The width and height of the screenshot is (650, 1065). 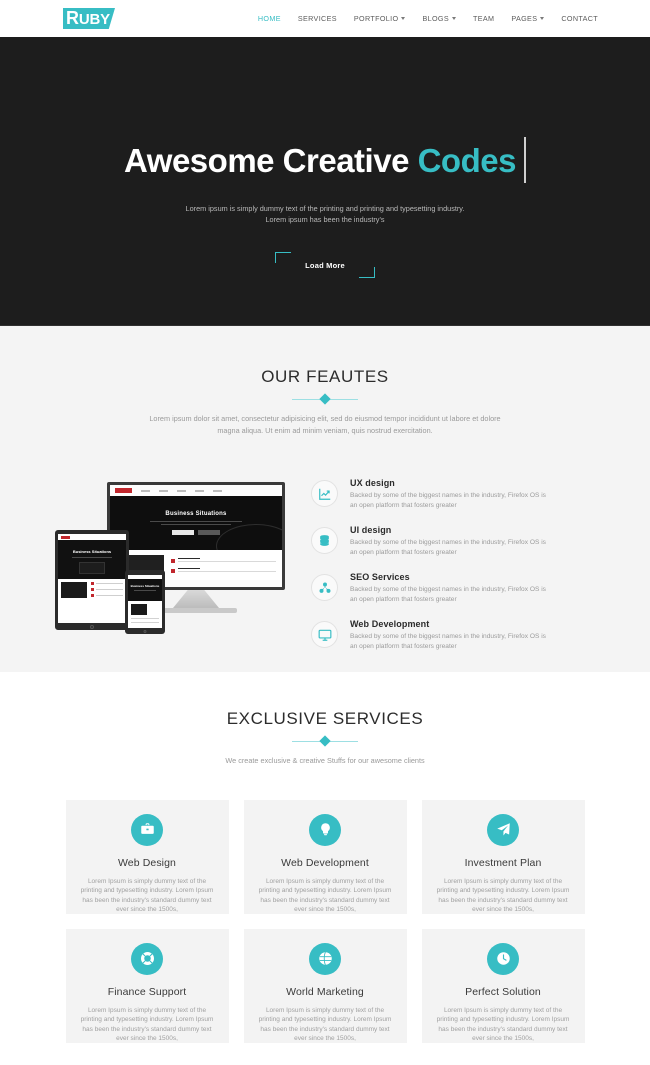 I want to click on page-title: Awesome Creative Codes, so click(x=320, y=160).